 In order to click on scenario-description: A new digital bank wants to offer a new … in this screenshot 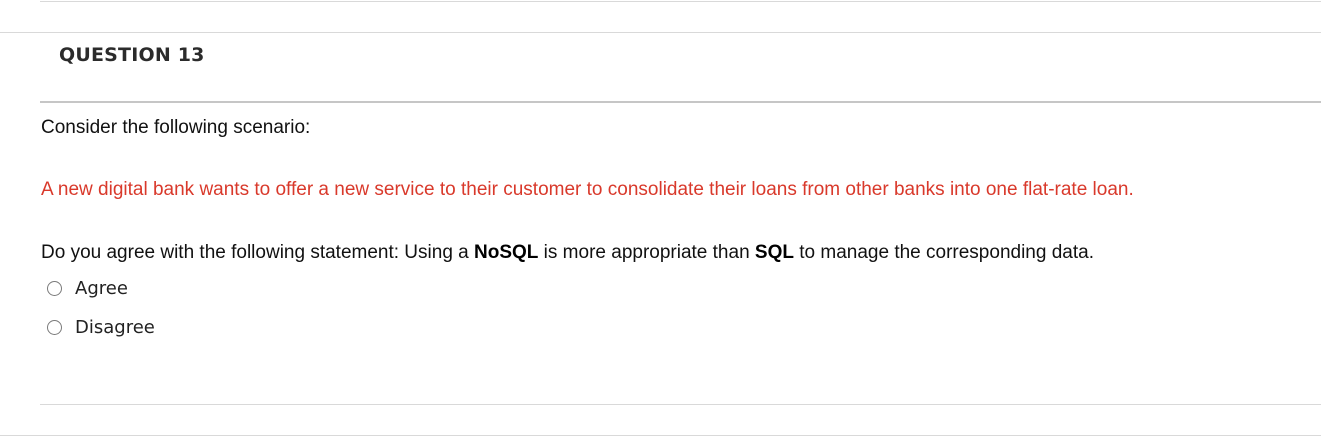, I will do `click(587, 189)`.